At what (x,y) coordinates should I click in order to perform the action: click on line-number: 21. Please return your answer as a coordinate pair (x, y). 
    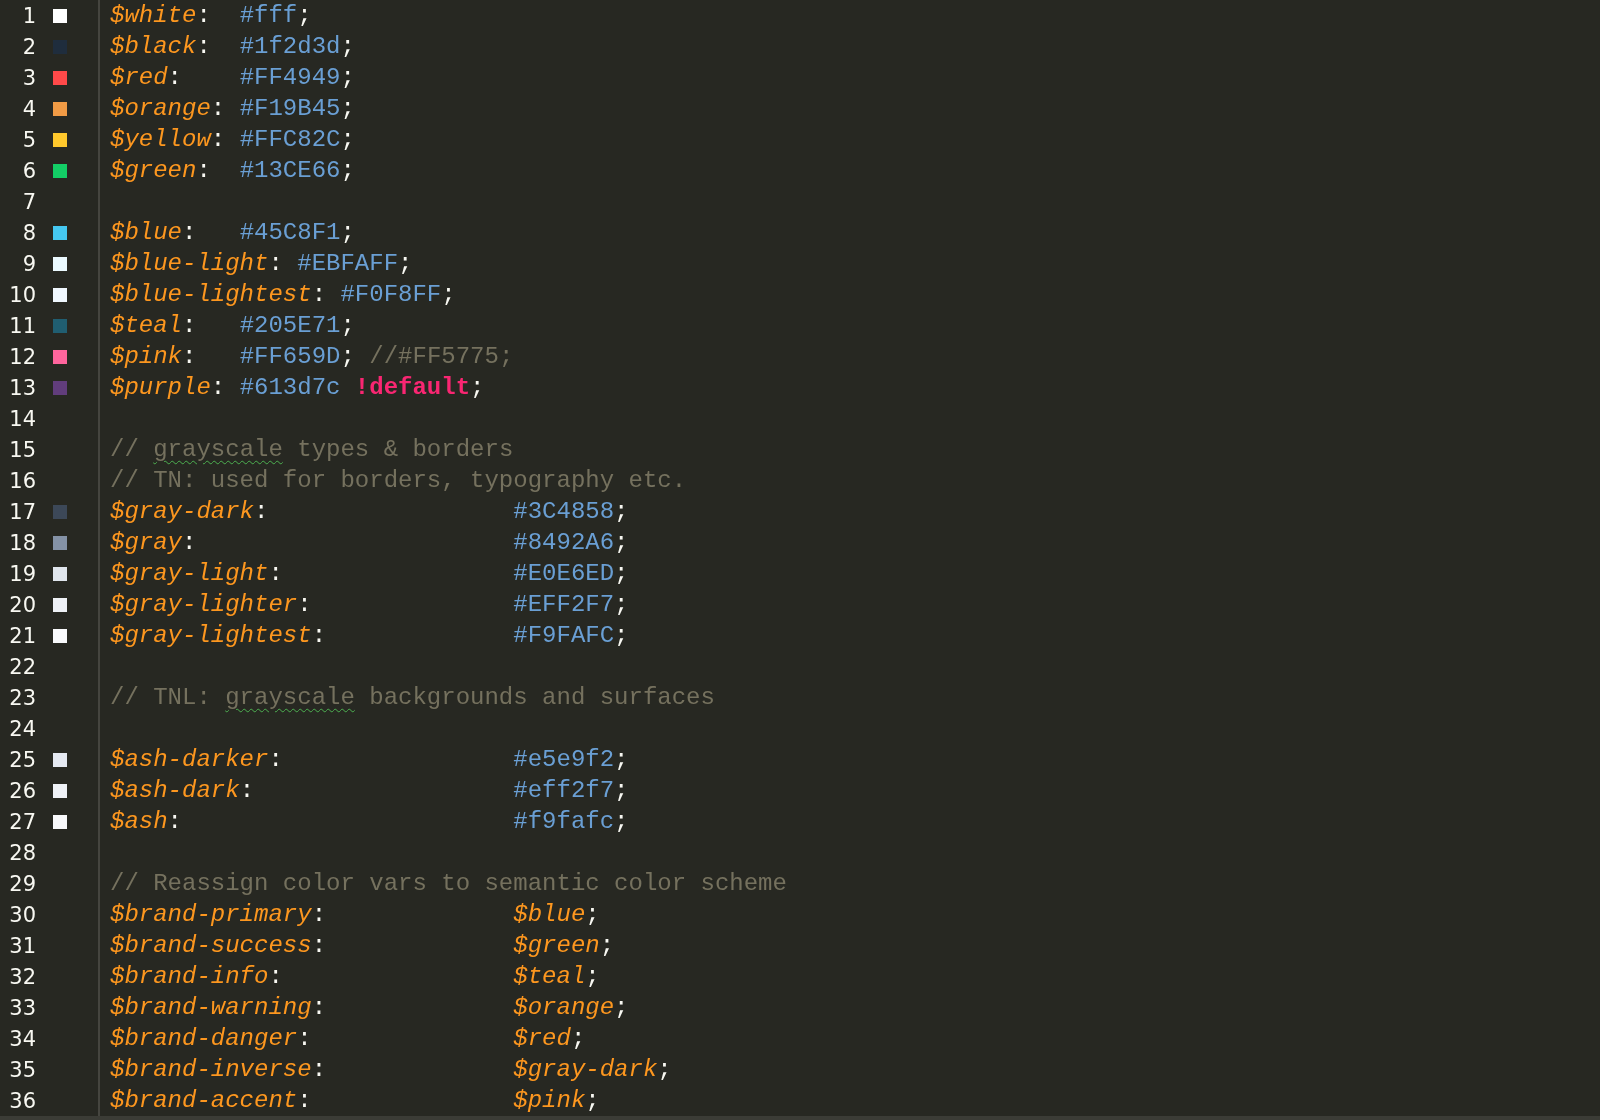
    Looking at the image, I should click on (22, 635).